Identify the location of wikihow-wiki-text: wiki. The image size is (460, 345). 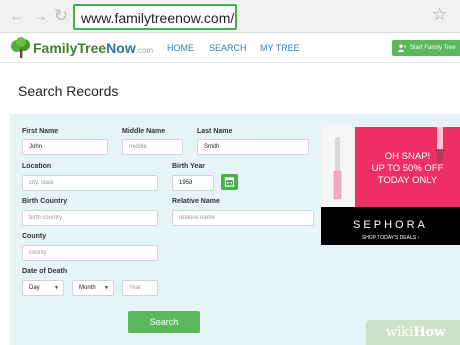
(400, 332).